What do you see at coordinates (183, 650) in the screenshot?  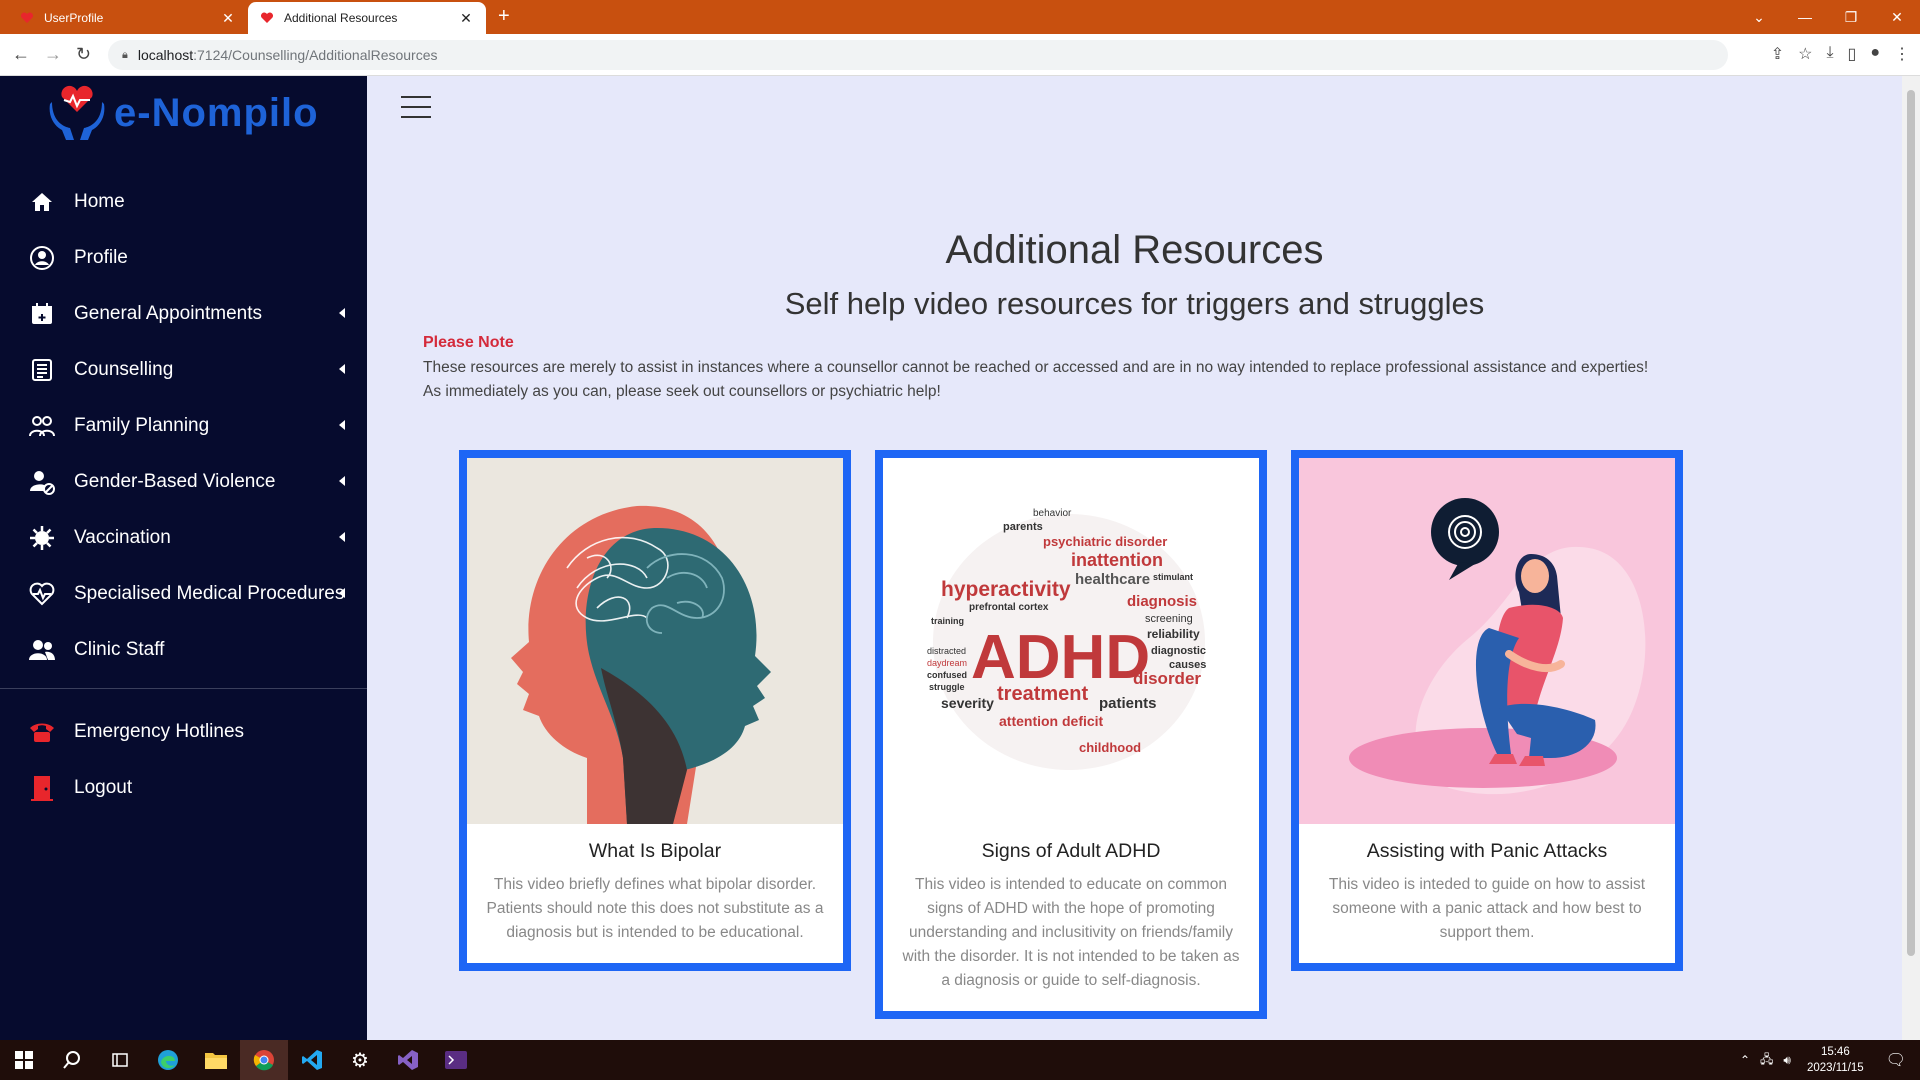 I see `sidebar-item-clinic-staff: Clinic Staff` at bounding box center [183, 650].